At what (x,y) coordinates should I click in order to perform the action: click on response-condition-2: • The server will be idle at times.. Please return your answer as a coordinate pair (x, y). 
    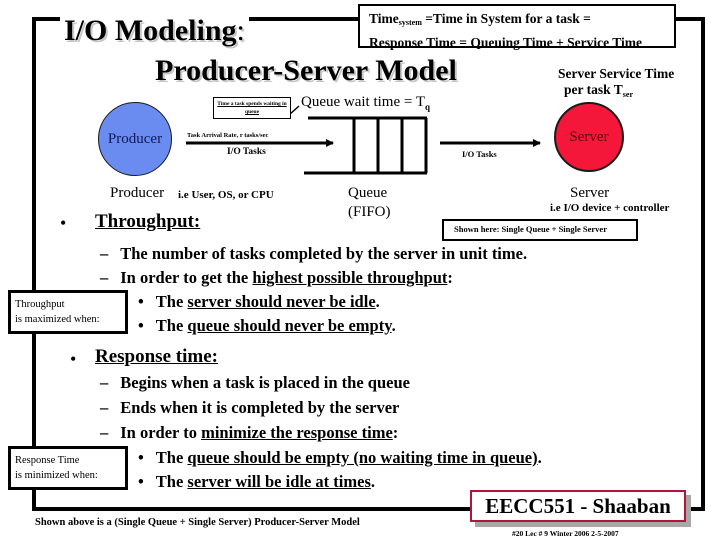
    Looking at the image, I should click on (256, 482).